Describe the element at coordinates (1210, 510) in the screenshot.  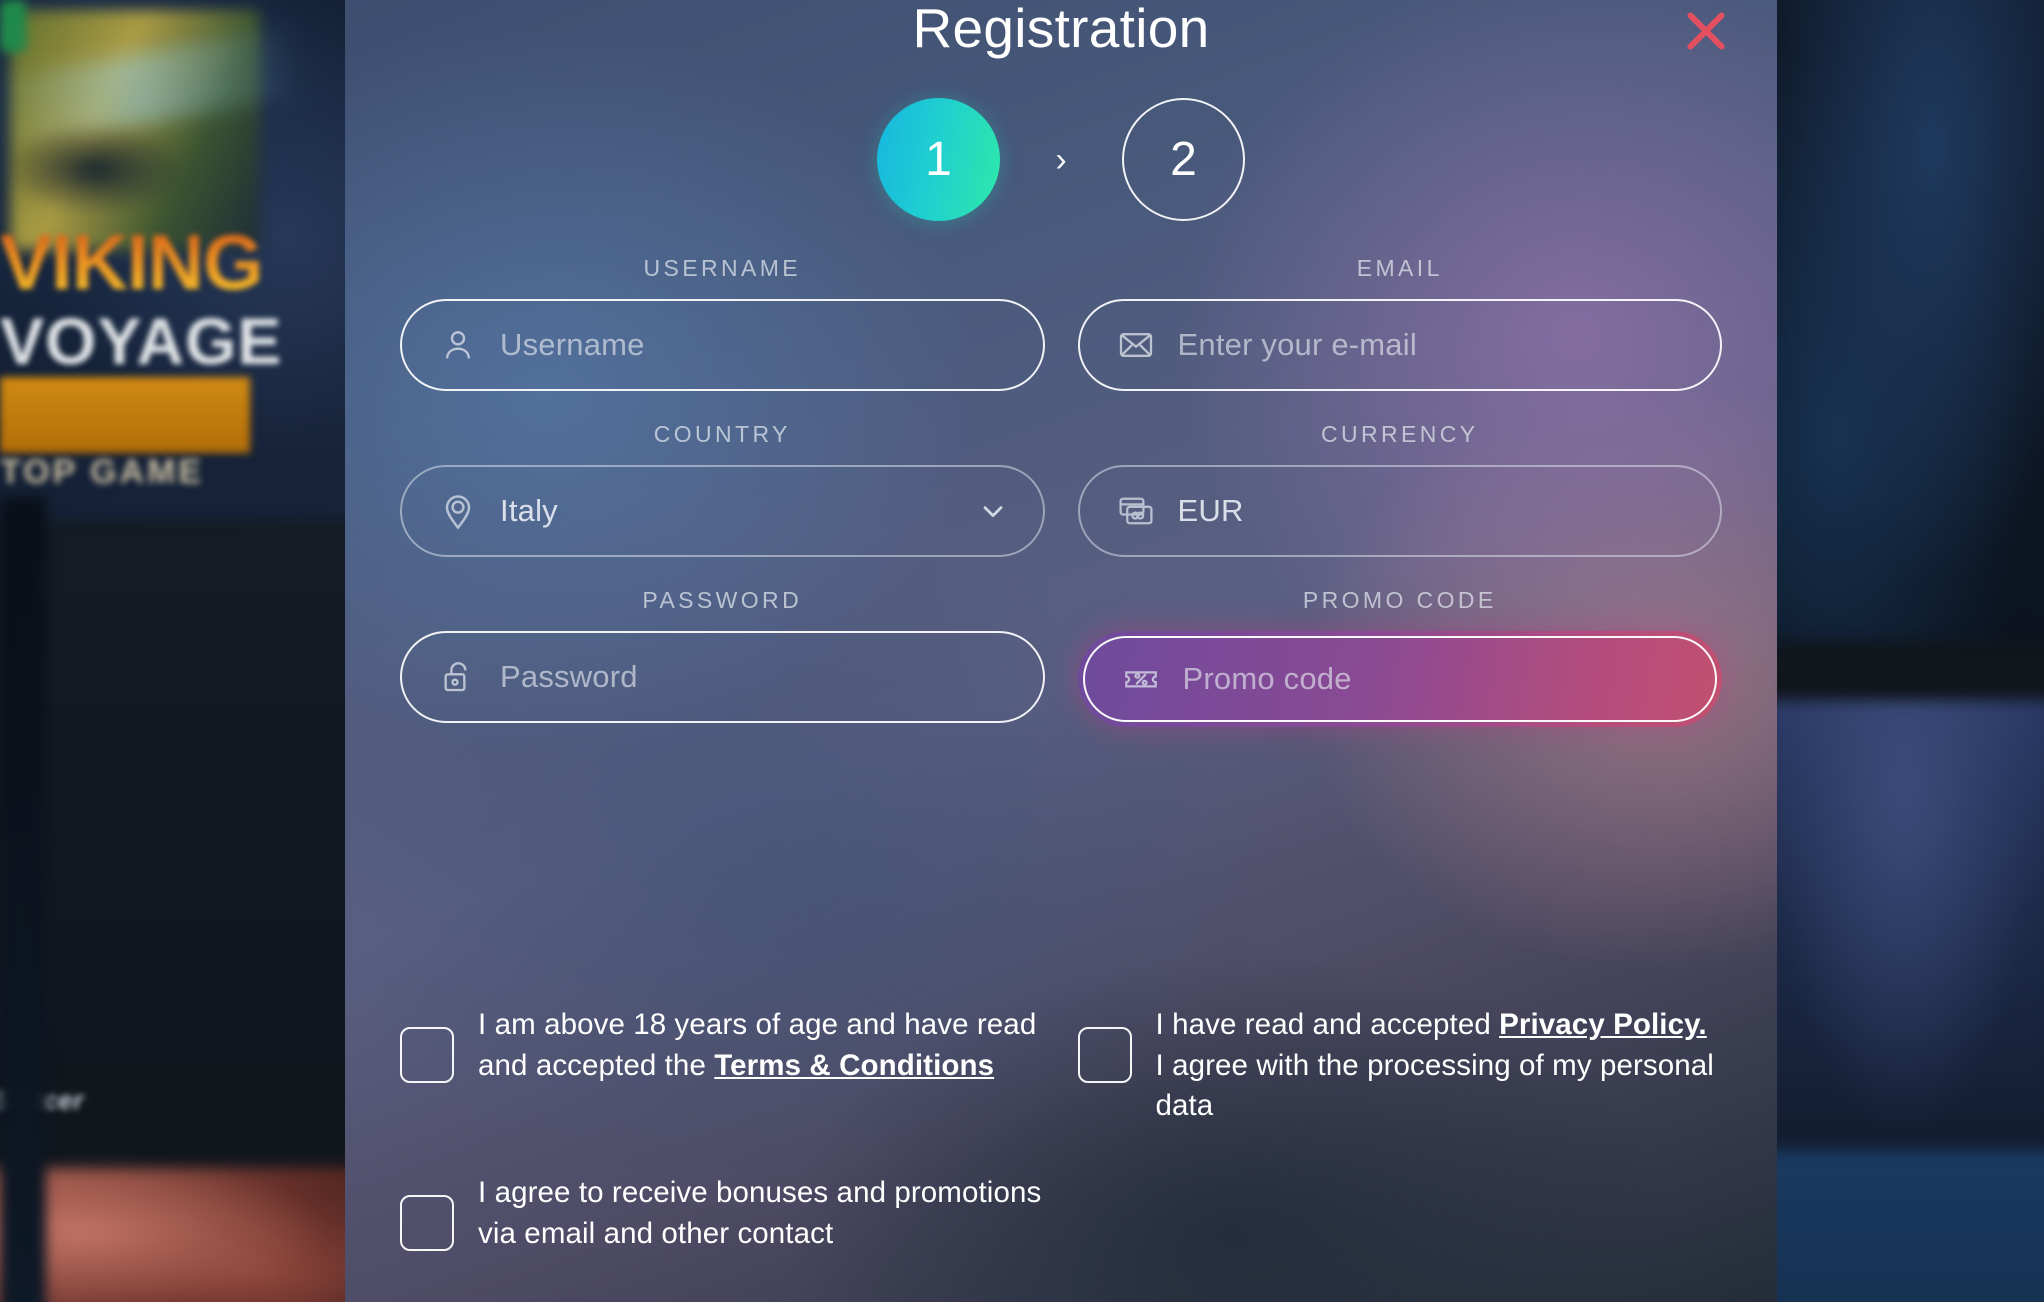
I see `currency-value: EUR` at that location.